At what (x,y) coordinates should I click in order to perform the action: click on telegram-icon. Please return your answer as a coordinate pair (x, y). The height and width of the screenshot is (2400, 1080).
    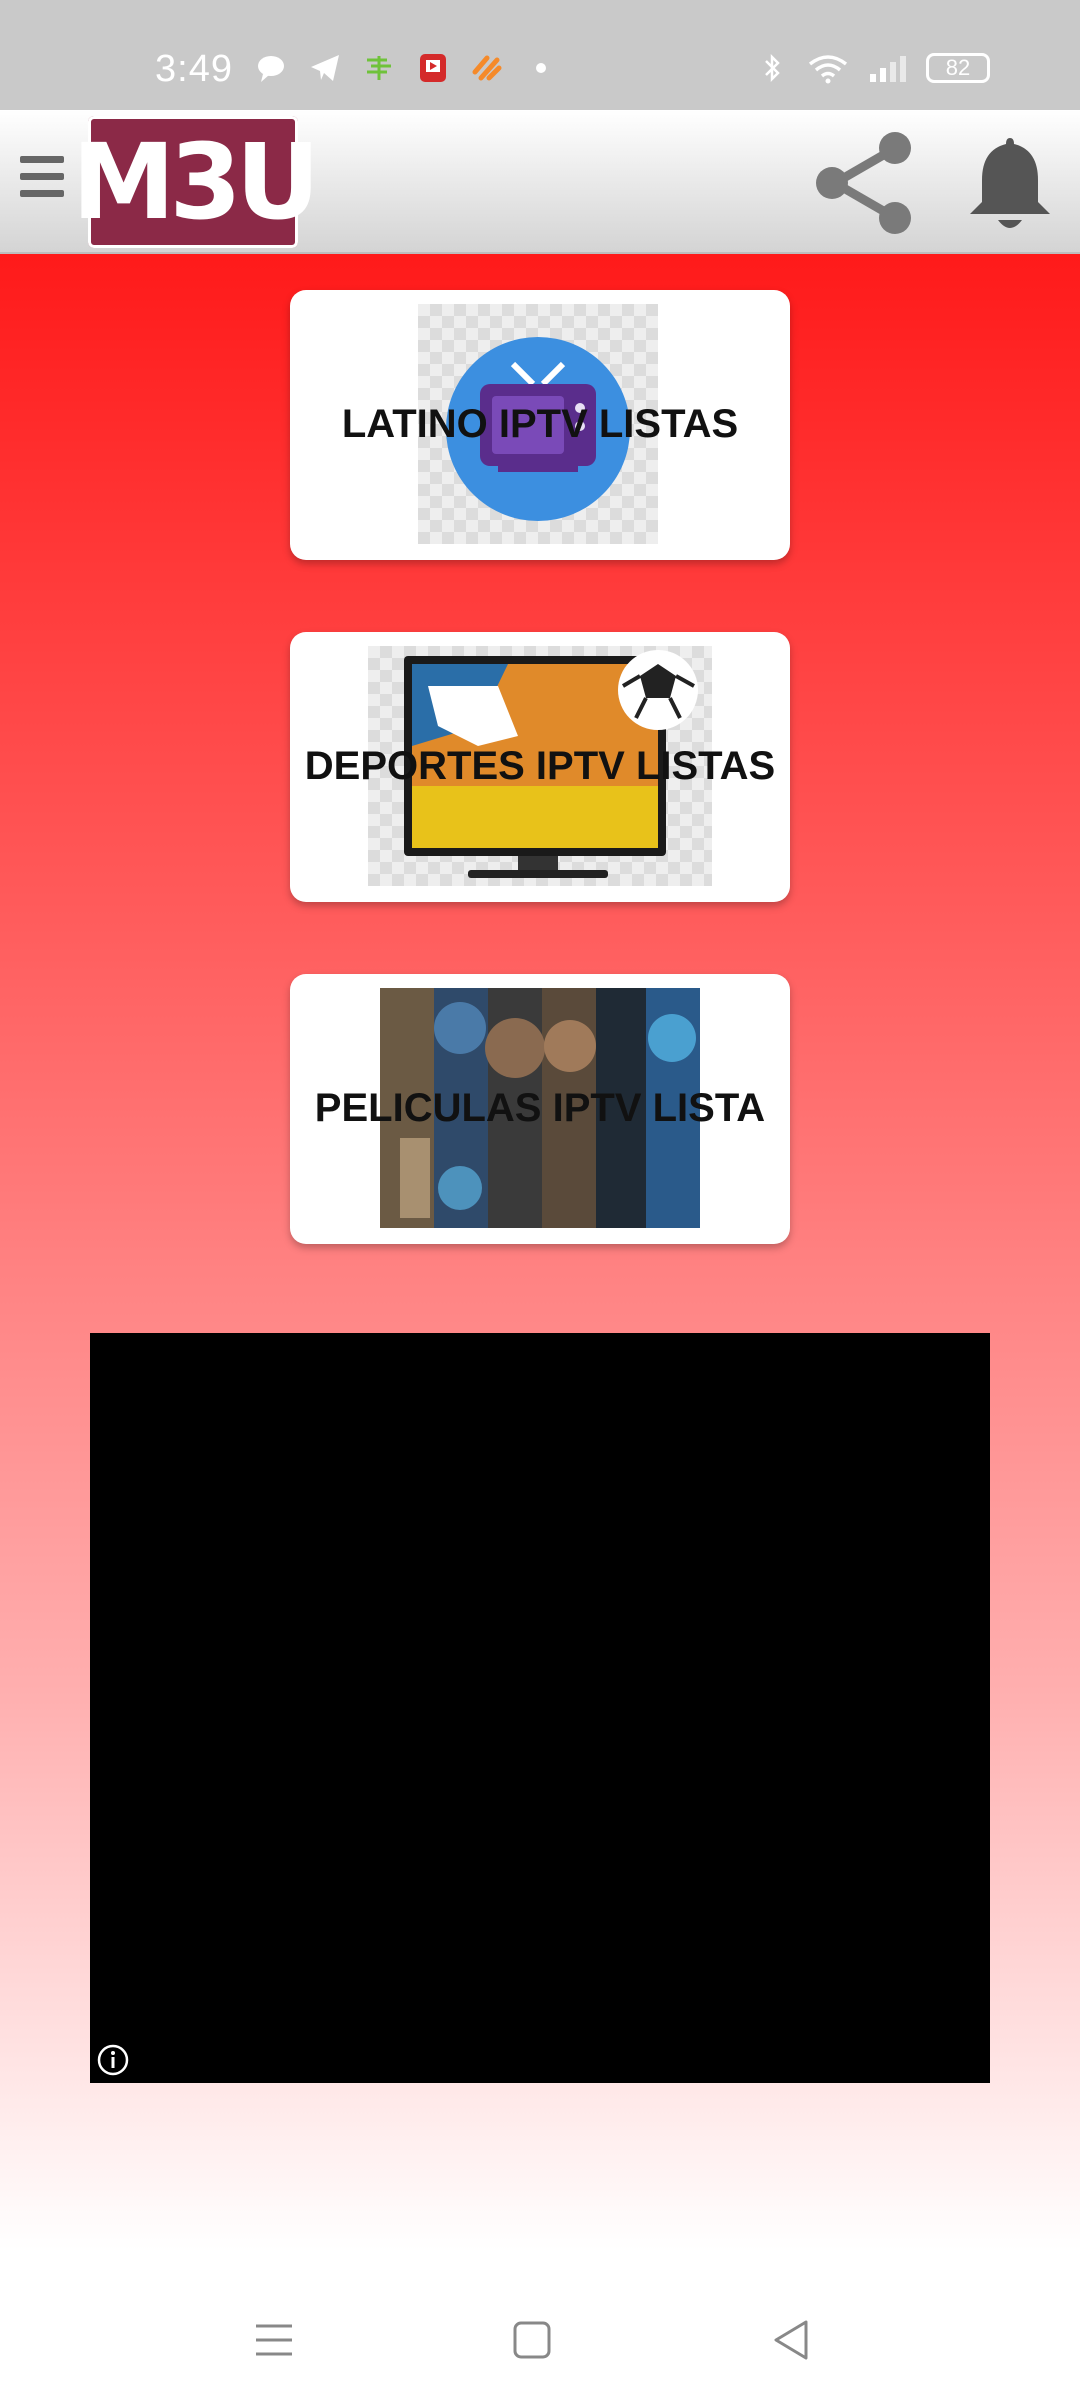
    Looking at the image, I should click on (325, 68).